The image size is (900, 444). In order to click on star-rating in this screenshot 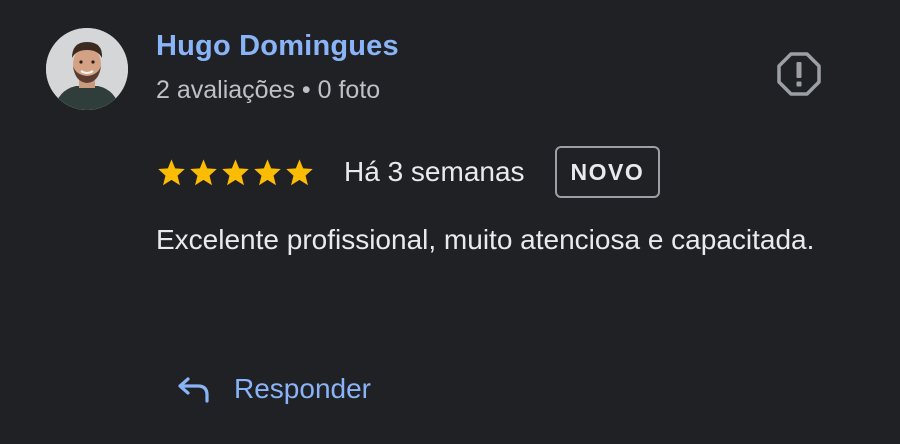, I will do `click(235, 172)`.